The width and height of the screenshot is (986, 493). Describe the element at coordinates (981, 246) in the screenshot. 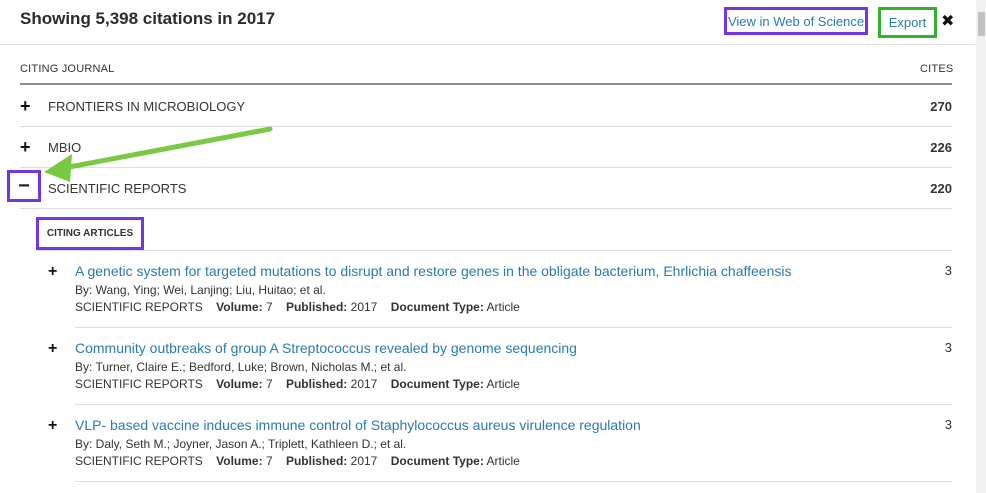

I see `scrollbar-track` at that location.